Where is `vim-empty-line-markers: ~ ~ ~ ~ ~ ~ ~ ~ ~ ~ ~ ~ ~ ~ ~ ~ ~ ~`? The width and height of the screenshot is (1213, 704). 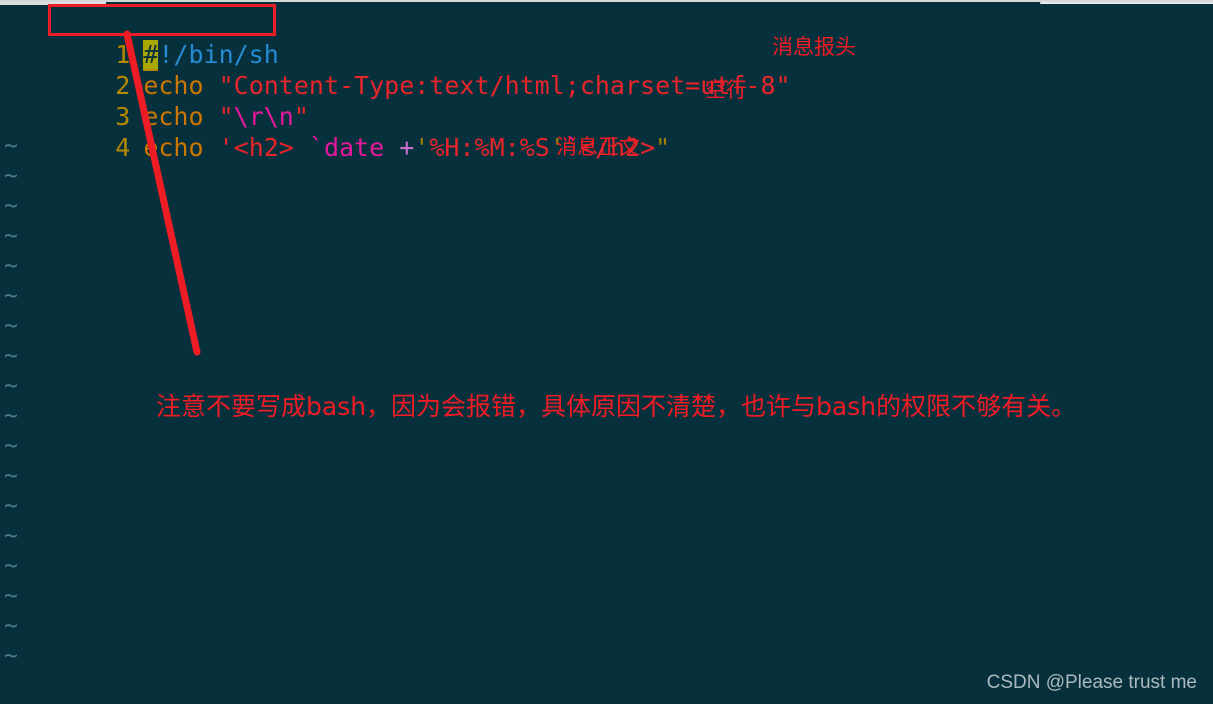 vim-empty-line-markers: ~ ~ ~ ~ ~ ~ ~ ~ ~ ~ ~ ~ ~ ~ ~ ~ ~ ~ is located at coordinates (17, 414).